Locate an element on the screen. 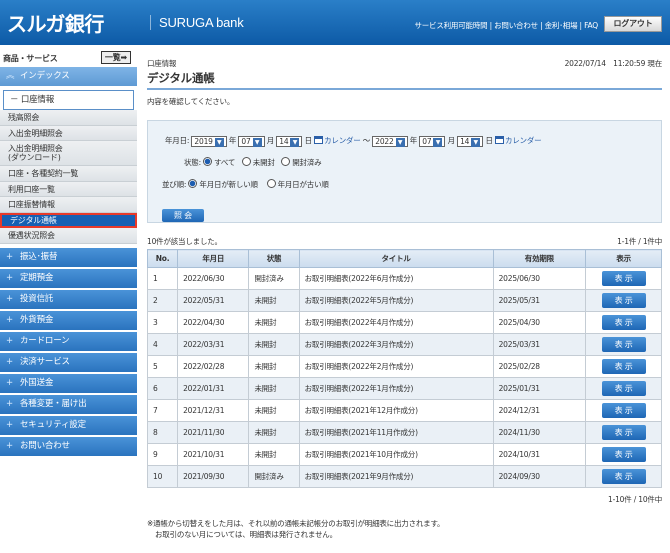  to-calendar-link: カレンダー is located at coordinates (518, 140).